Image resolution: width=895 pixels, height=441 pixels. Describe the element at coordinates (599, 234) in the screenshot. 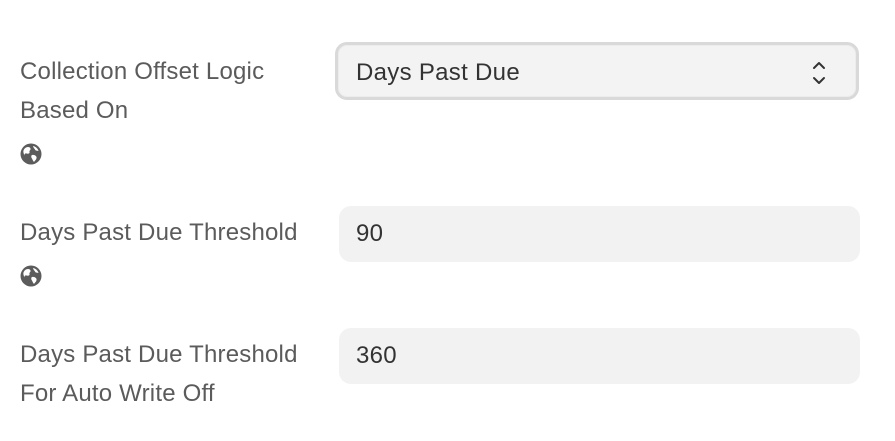

I see `days-past-due-threshold-input` at that location.